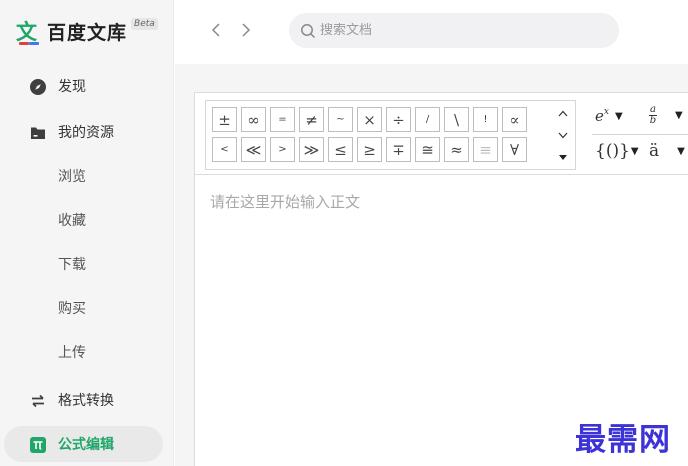 Image resolution: width=688 pixels, height=466 pixels. I want to click on symbol-tilde: ~, so click(340, 119).